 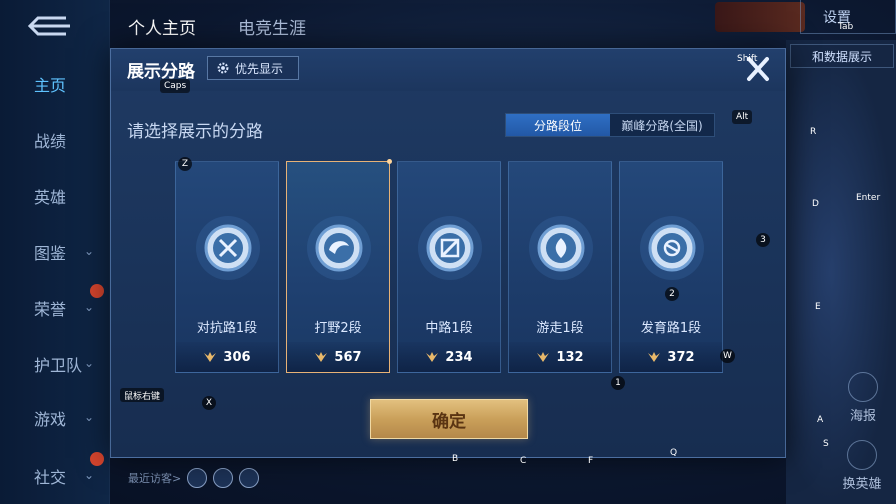 What do you see at coordinates (459, 357) in the screenshot?
I see `lane-score-value: 234` at bounding box center [459, 357].